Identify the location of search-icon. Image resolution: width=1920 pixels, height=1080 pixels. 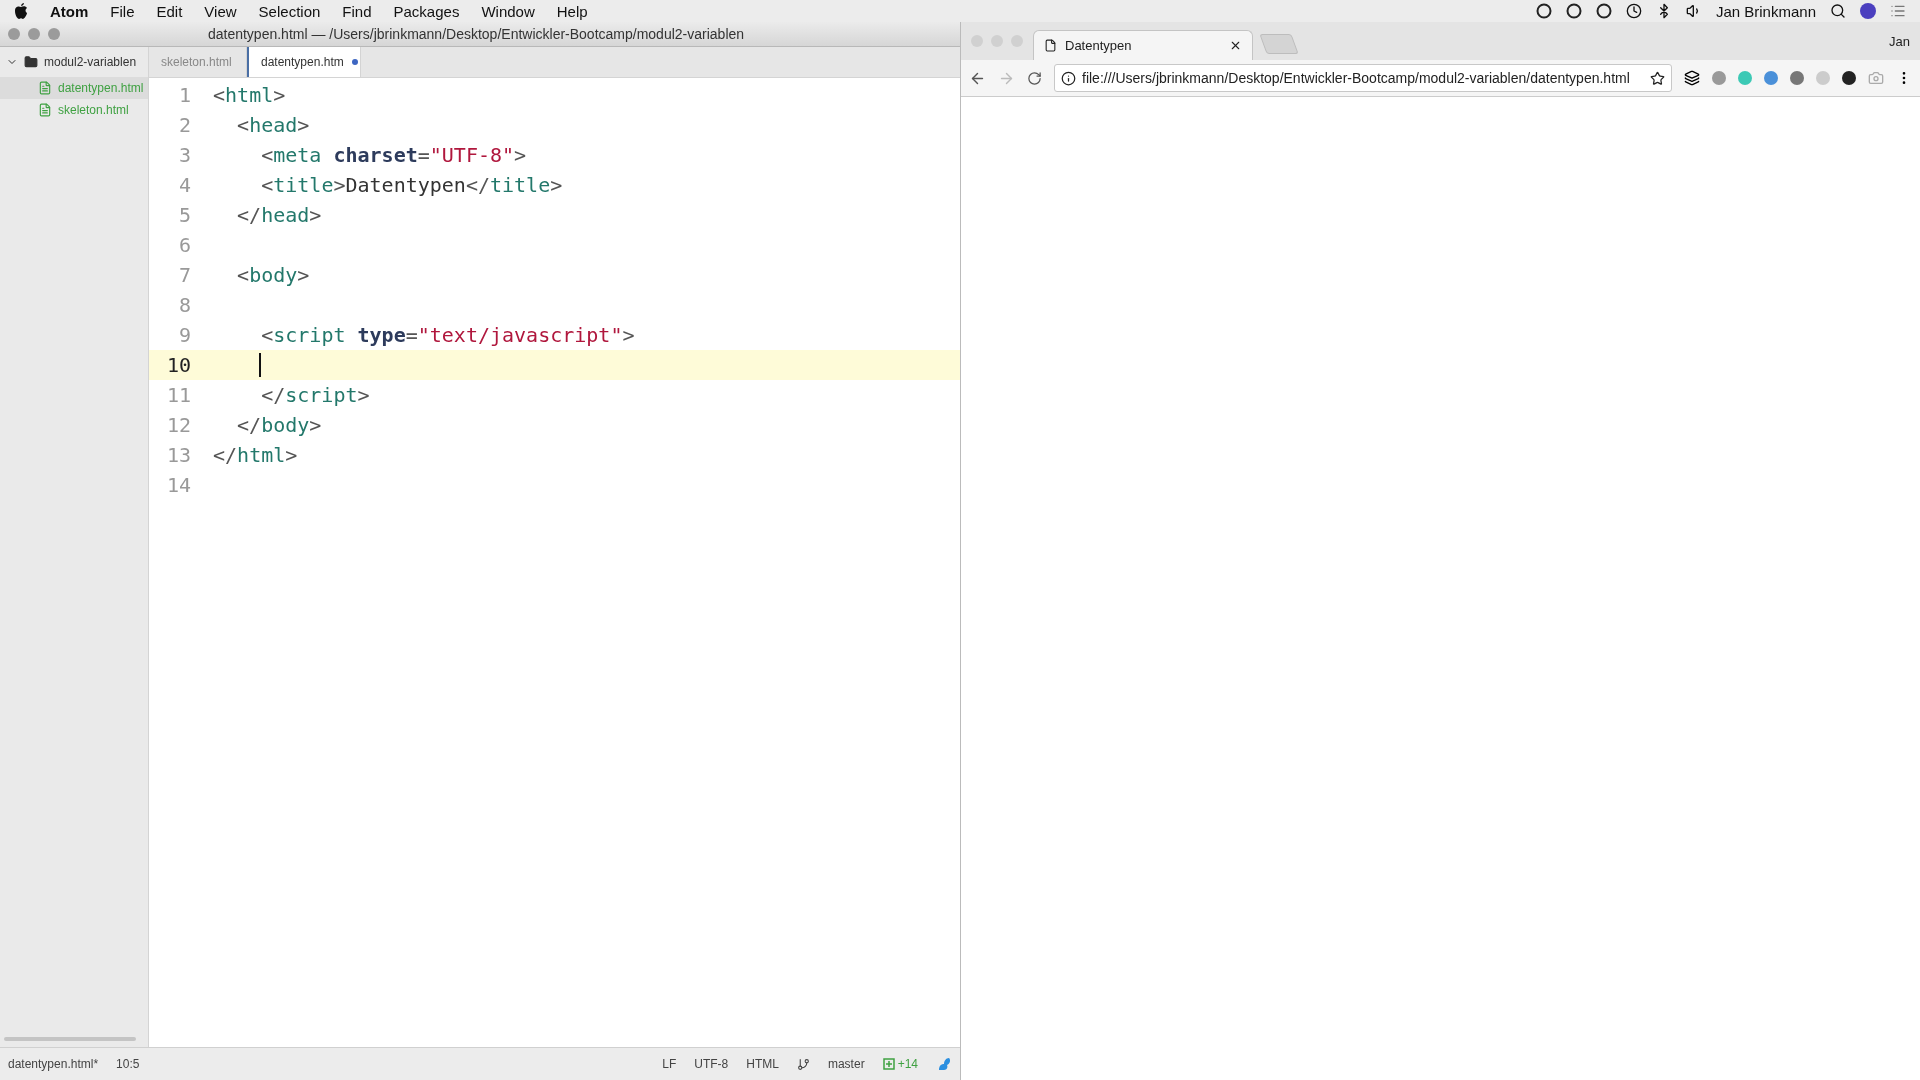
(1838, 11).